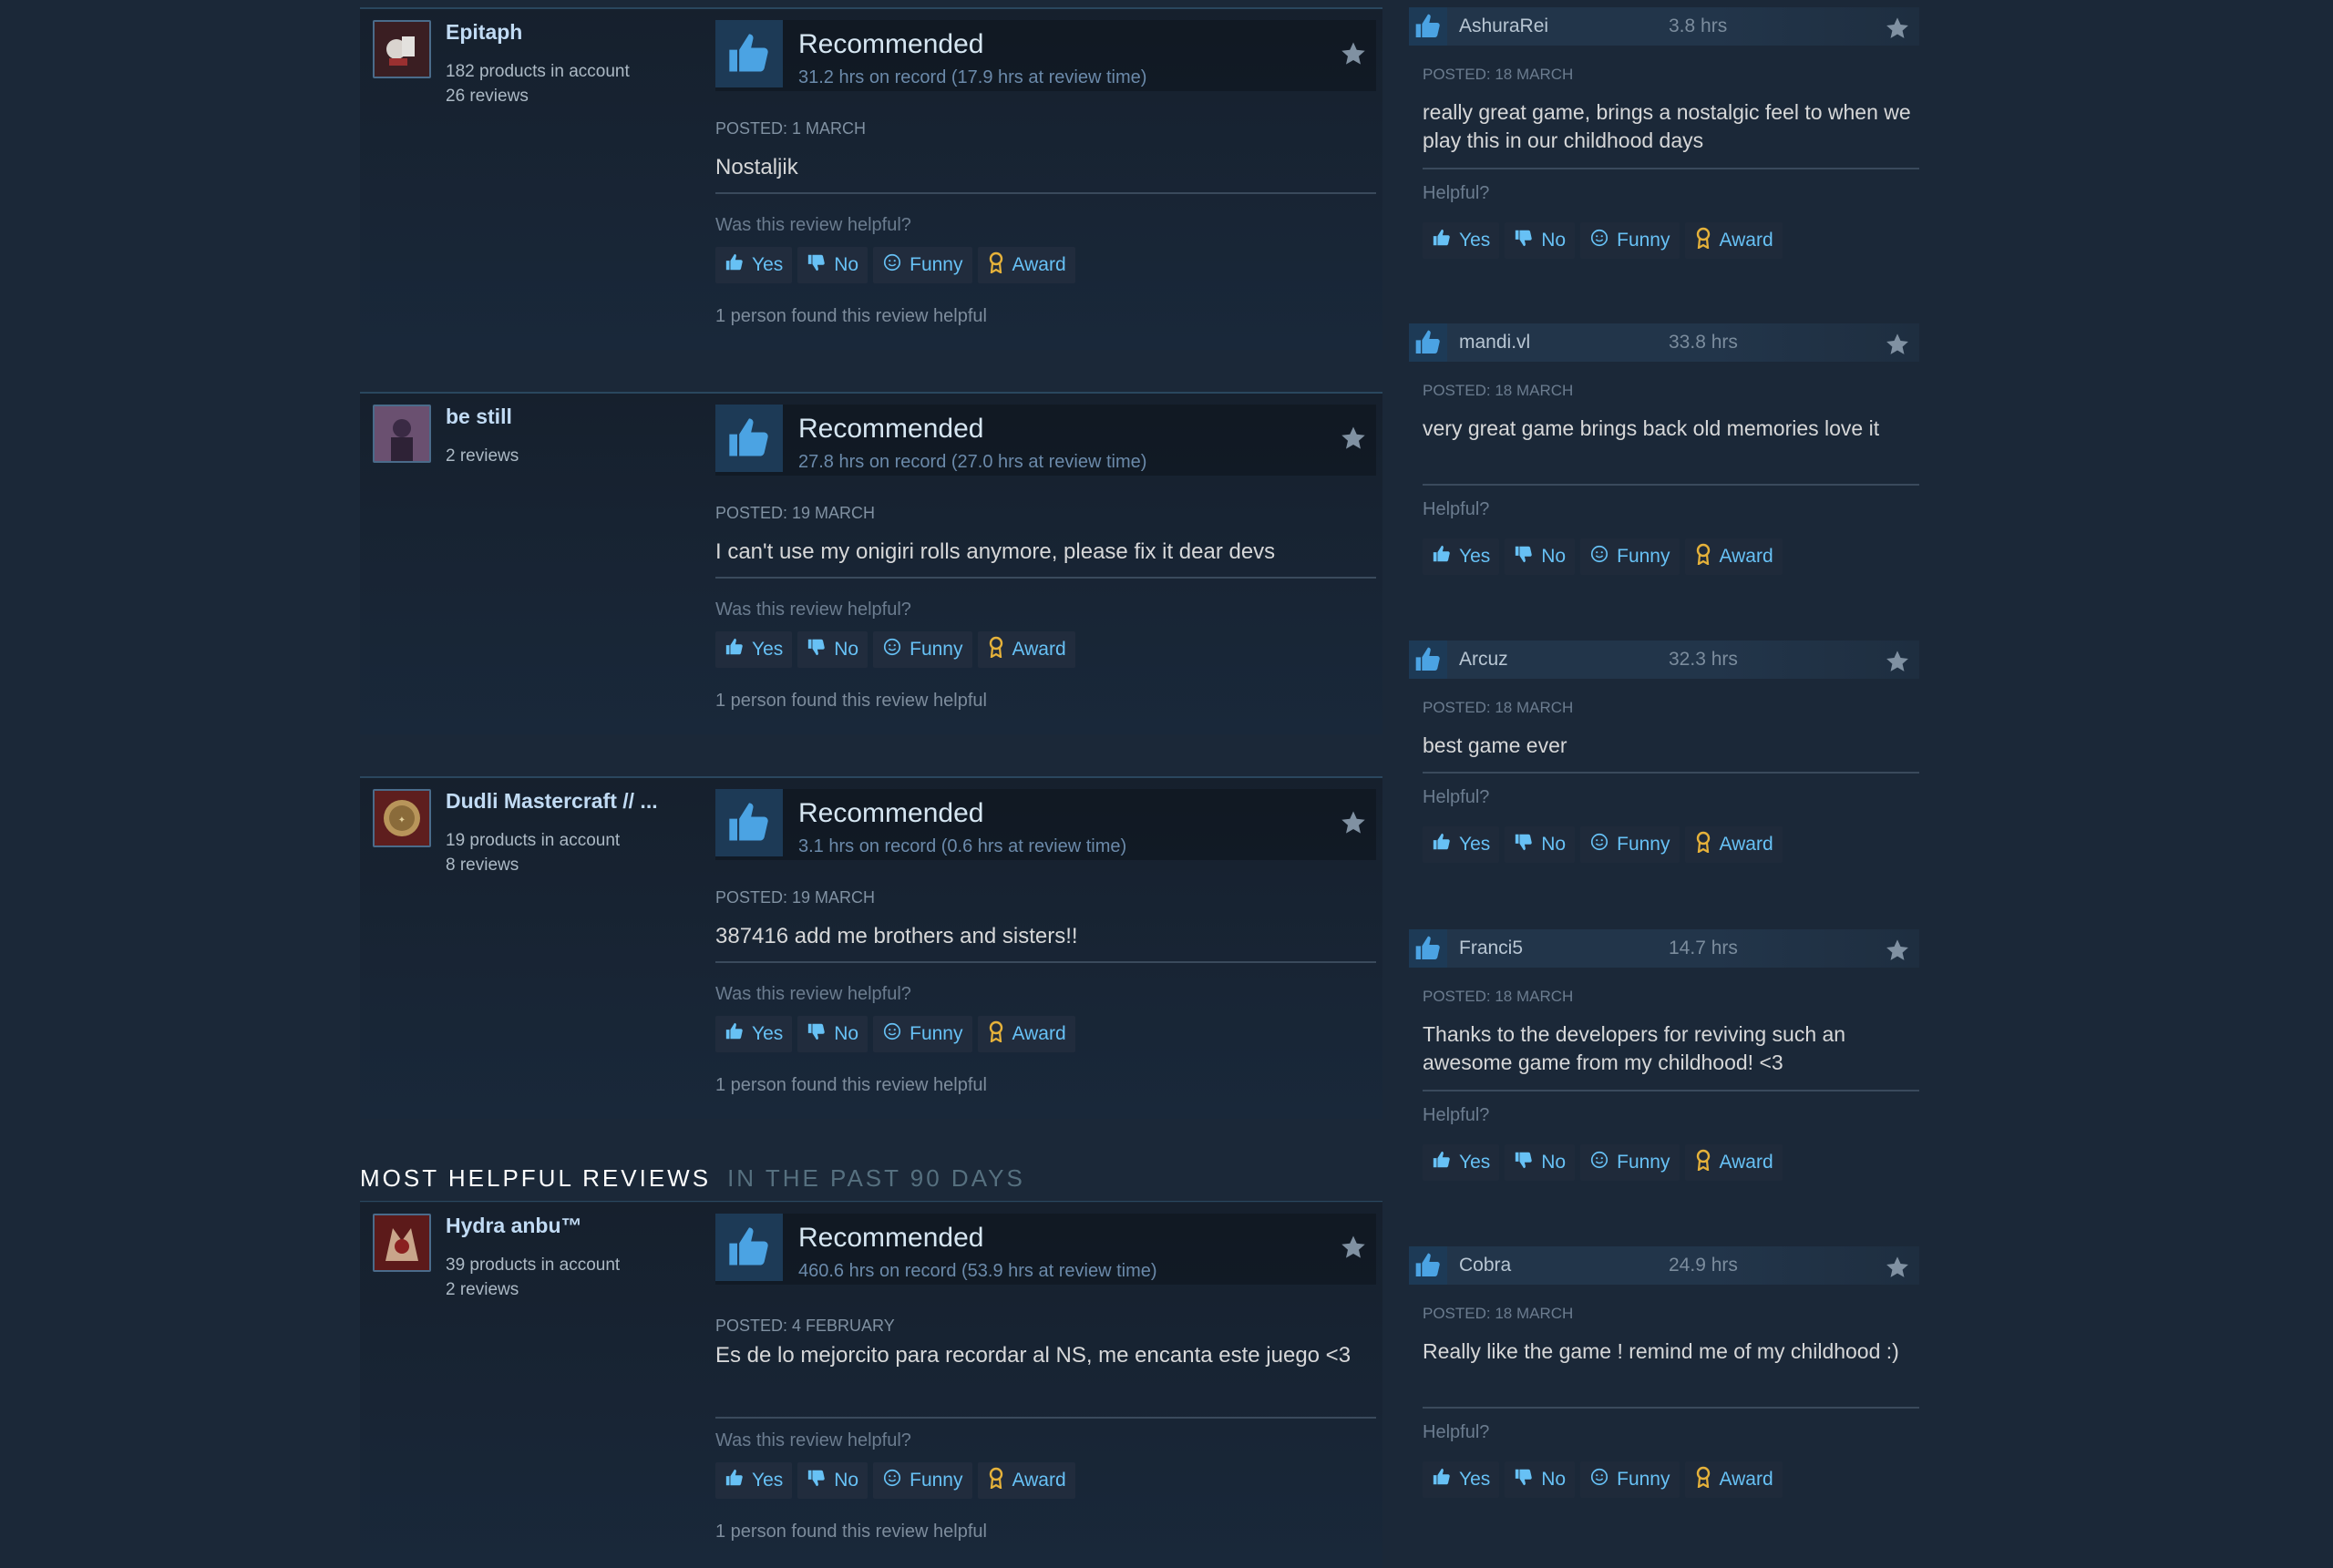  I want to click on recent-author-name: Arcuz, so click(1483, 660).